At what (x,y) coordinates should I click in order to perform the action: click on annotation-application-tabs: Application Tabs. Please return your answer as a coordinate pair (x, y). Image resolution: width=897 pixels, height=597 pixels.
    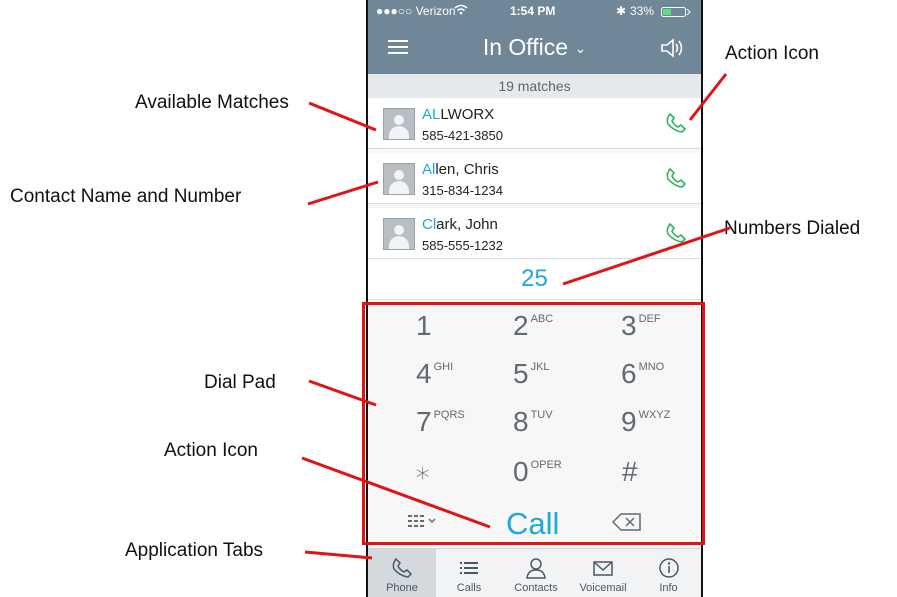
    Looking at the image, I should click on (194, 550).